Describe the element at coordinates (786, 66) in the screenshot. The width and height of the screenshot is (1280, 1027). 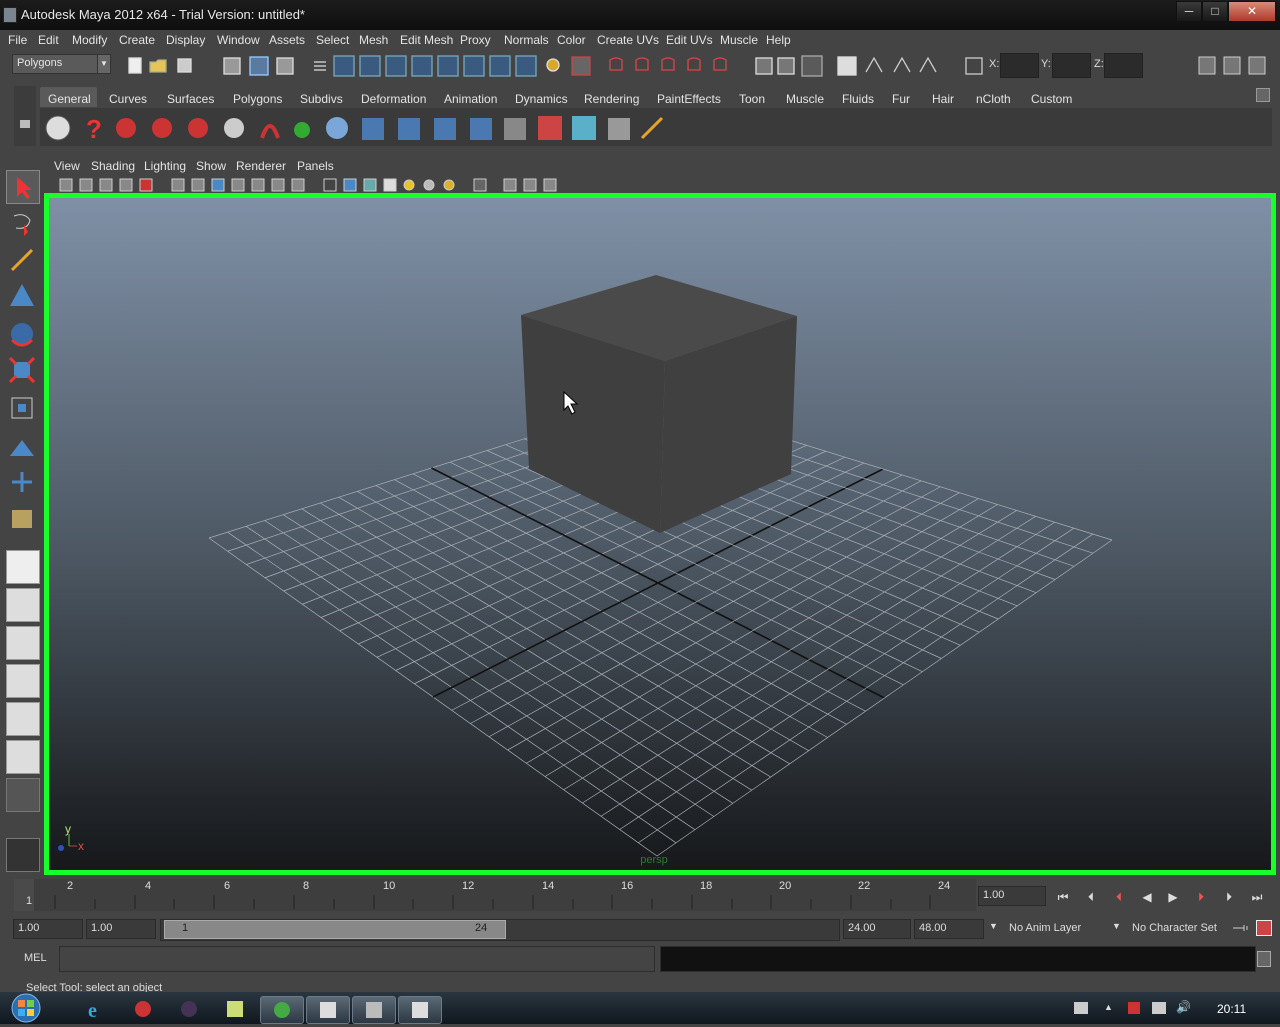
I see `construction-history-icon` at that location.